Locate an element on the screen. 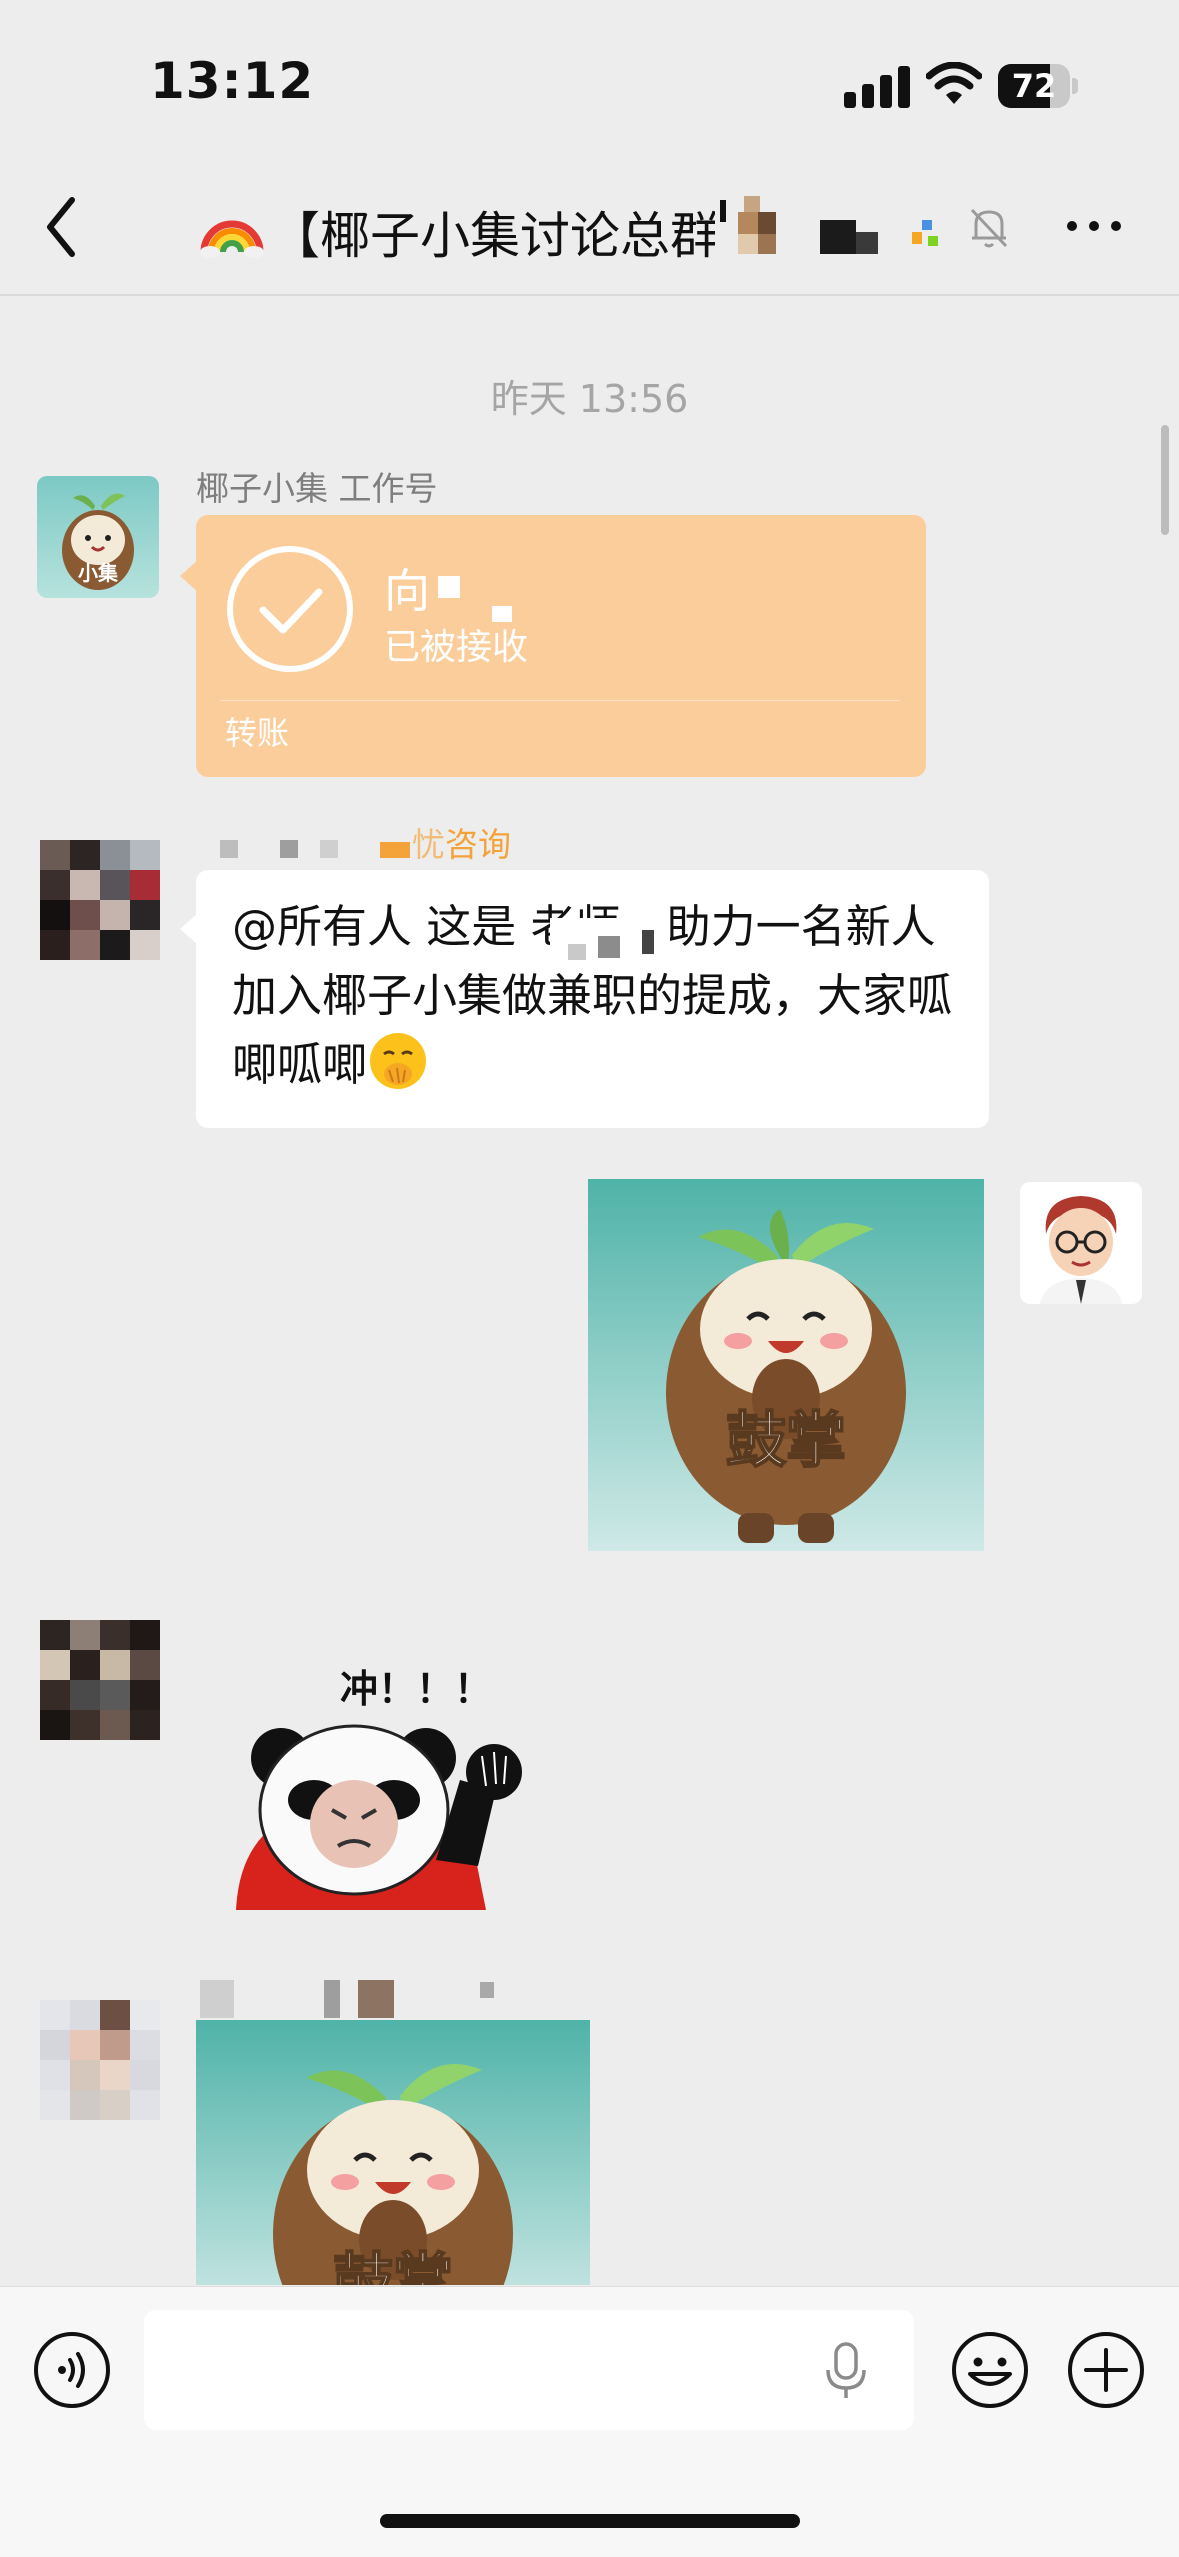 Image resolution: width=1179 pixels, height=2557 pixels. scrollbar is located at coordinates (1165, 480).